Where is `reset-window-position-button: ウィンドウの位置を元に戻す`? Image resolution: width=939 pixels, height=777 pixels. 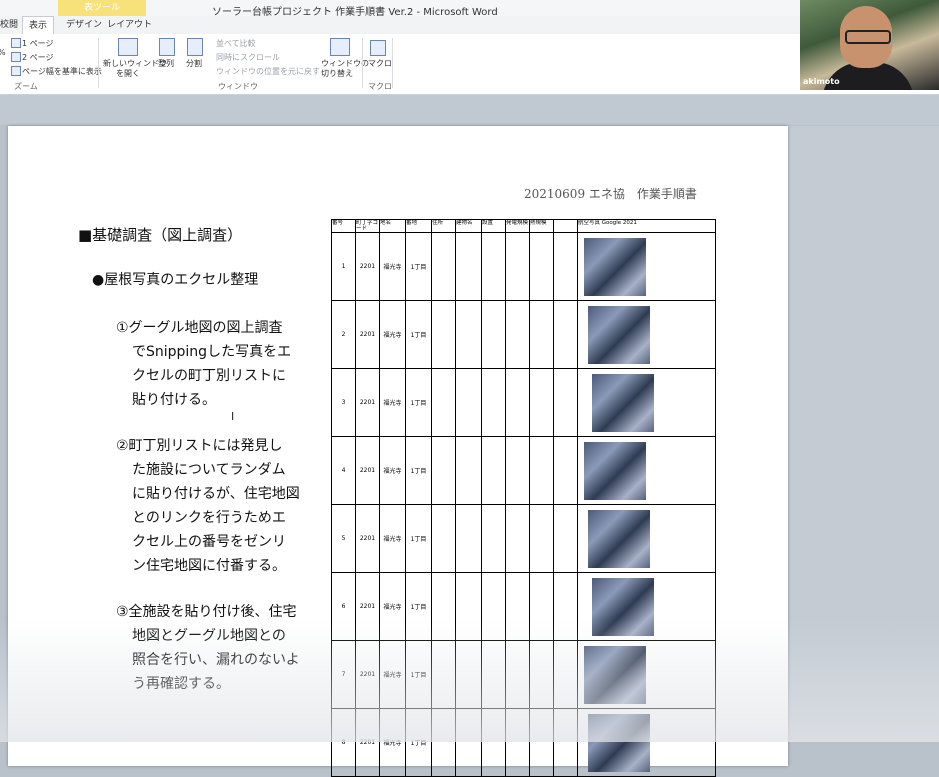 reset-window-position-button: ウィンドウの位置を元に戻す is located at coordinates (268, 71).